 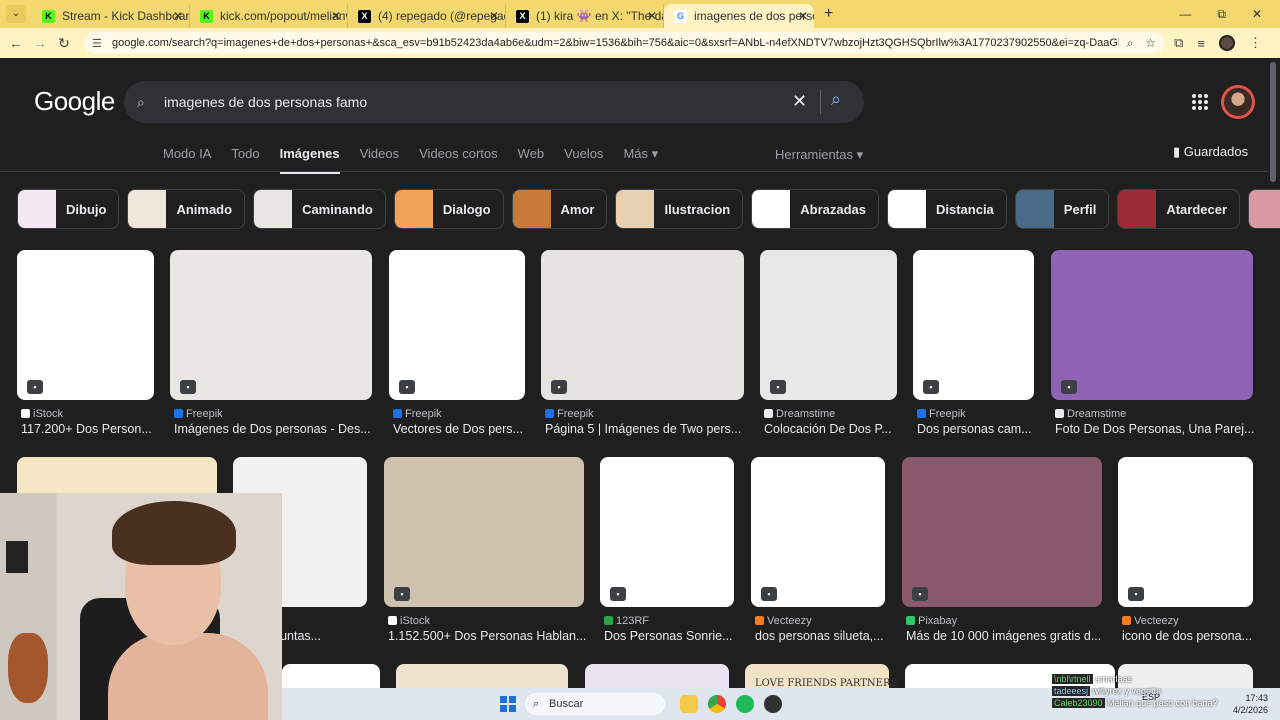 What do you see at coordinates (187, 160) in the screenshot?
I see `tab-modo-ia: Modo IA` at bounding box center [187, 160].